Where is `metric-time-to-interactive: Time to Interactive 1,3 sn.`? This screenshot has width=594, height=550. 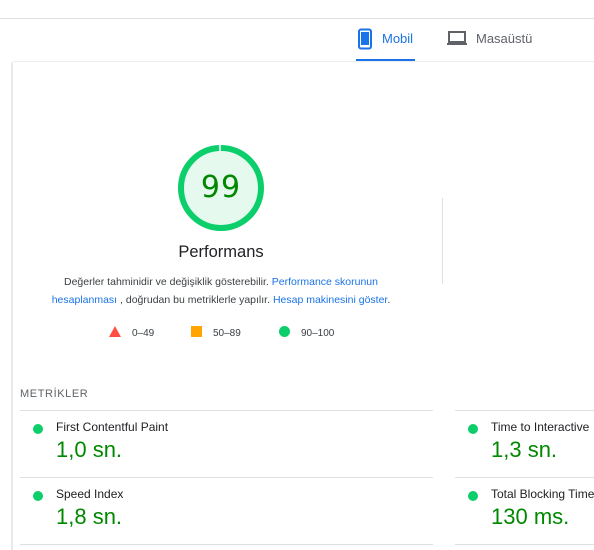
metric-time-to-interactive: Time to Interactive 1,3 sn. is located at coordinates (531, 445).